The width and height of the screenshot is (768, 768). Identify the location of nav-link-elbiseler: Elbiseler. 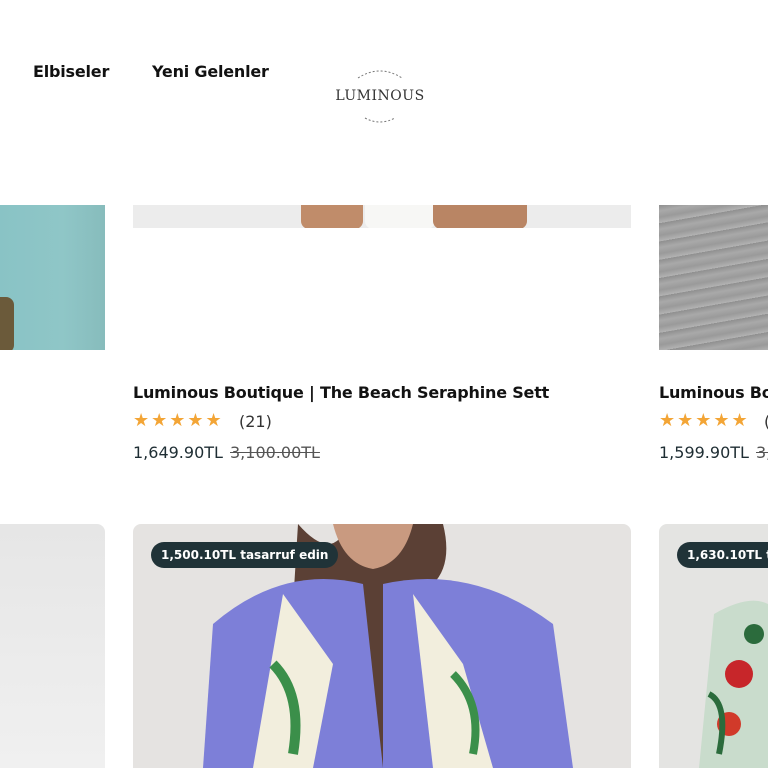
(71, 71).